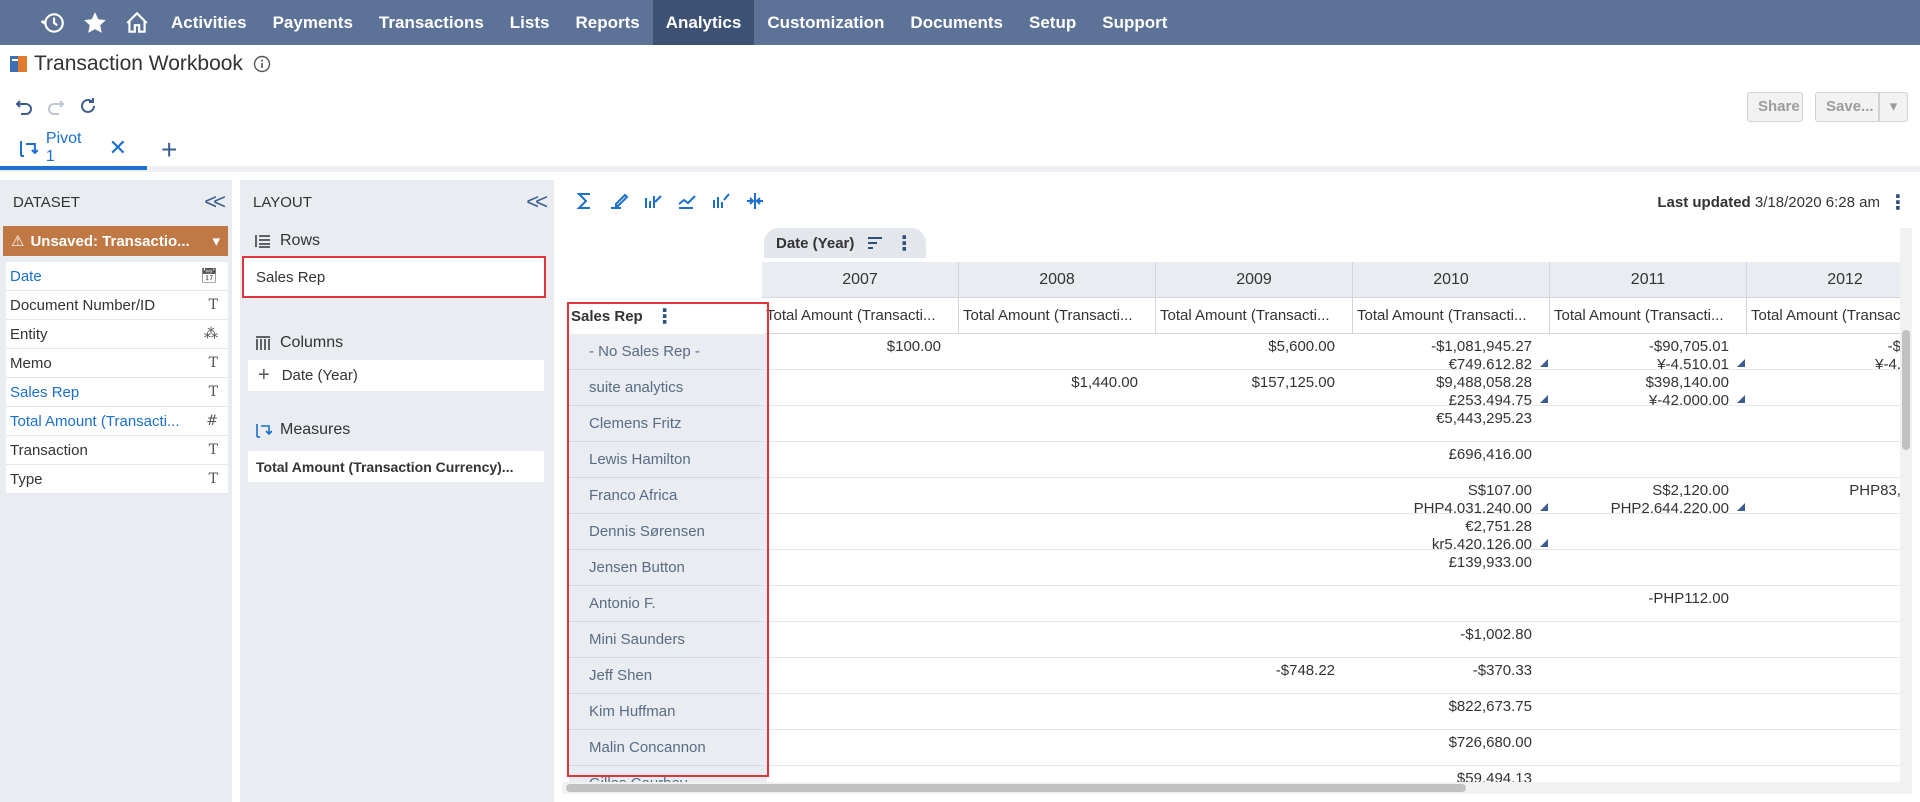  I want to click on year-header-2010: 2010, so click(1451, 280).